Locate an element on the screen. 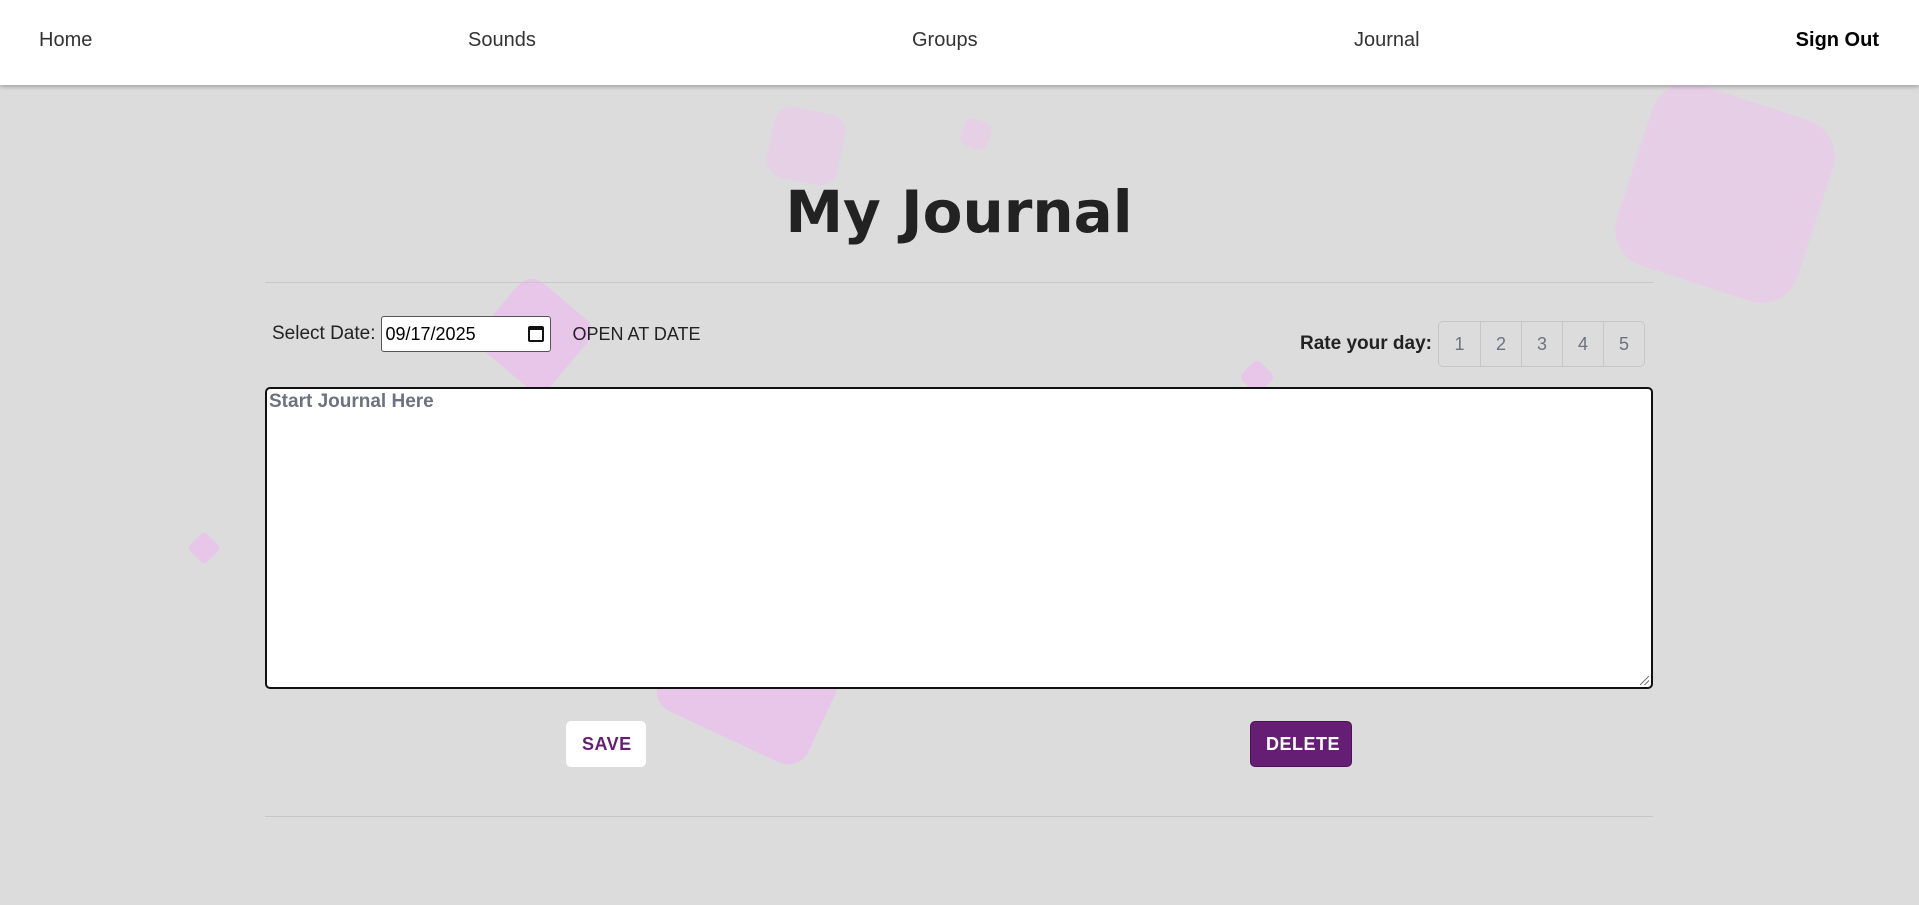 This screenshot has height=905, width=1919. top-navbar: Home Sounds Groups Journal Sign Out is located at coordinates (959, 42).